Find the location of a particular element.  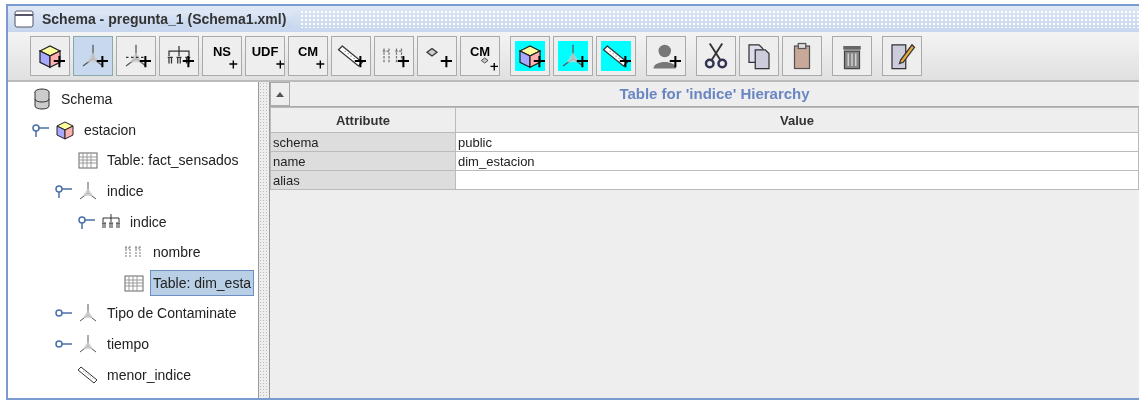

tree-item: Tipo de Contaminate is located at coordinates (172, 313).